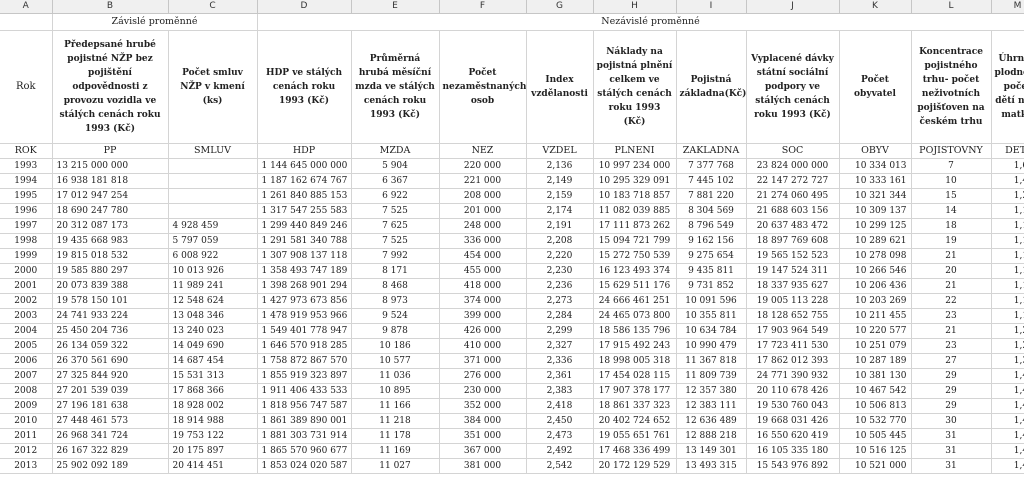 The height and width of the screenshot is (486, 1024). Describe the element at coordinates (304, 226) in the screenshot. I see `data-cell: 1 299 440 849 246` at that location.